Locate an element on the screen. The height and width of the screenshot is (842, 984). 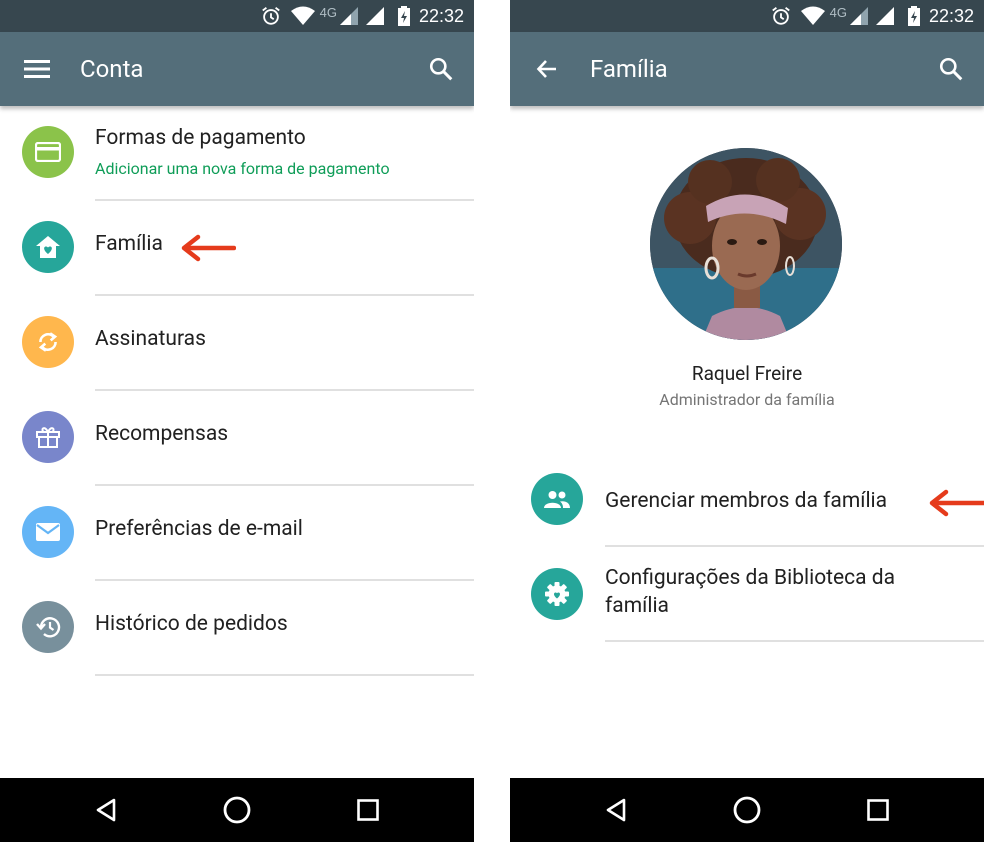
menu-item-label: Recompensas is located at coordinates (162, 434).